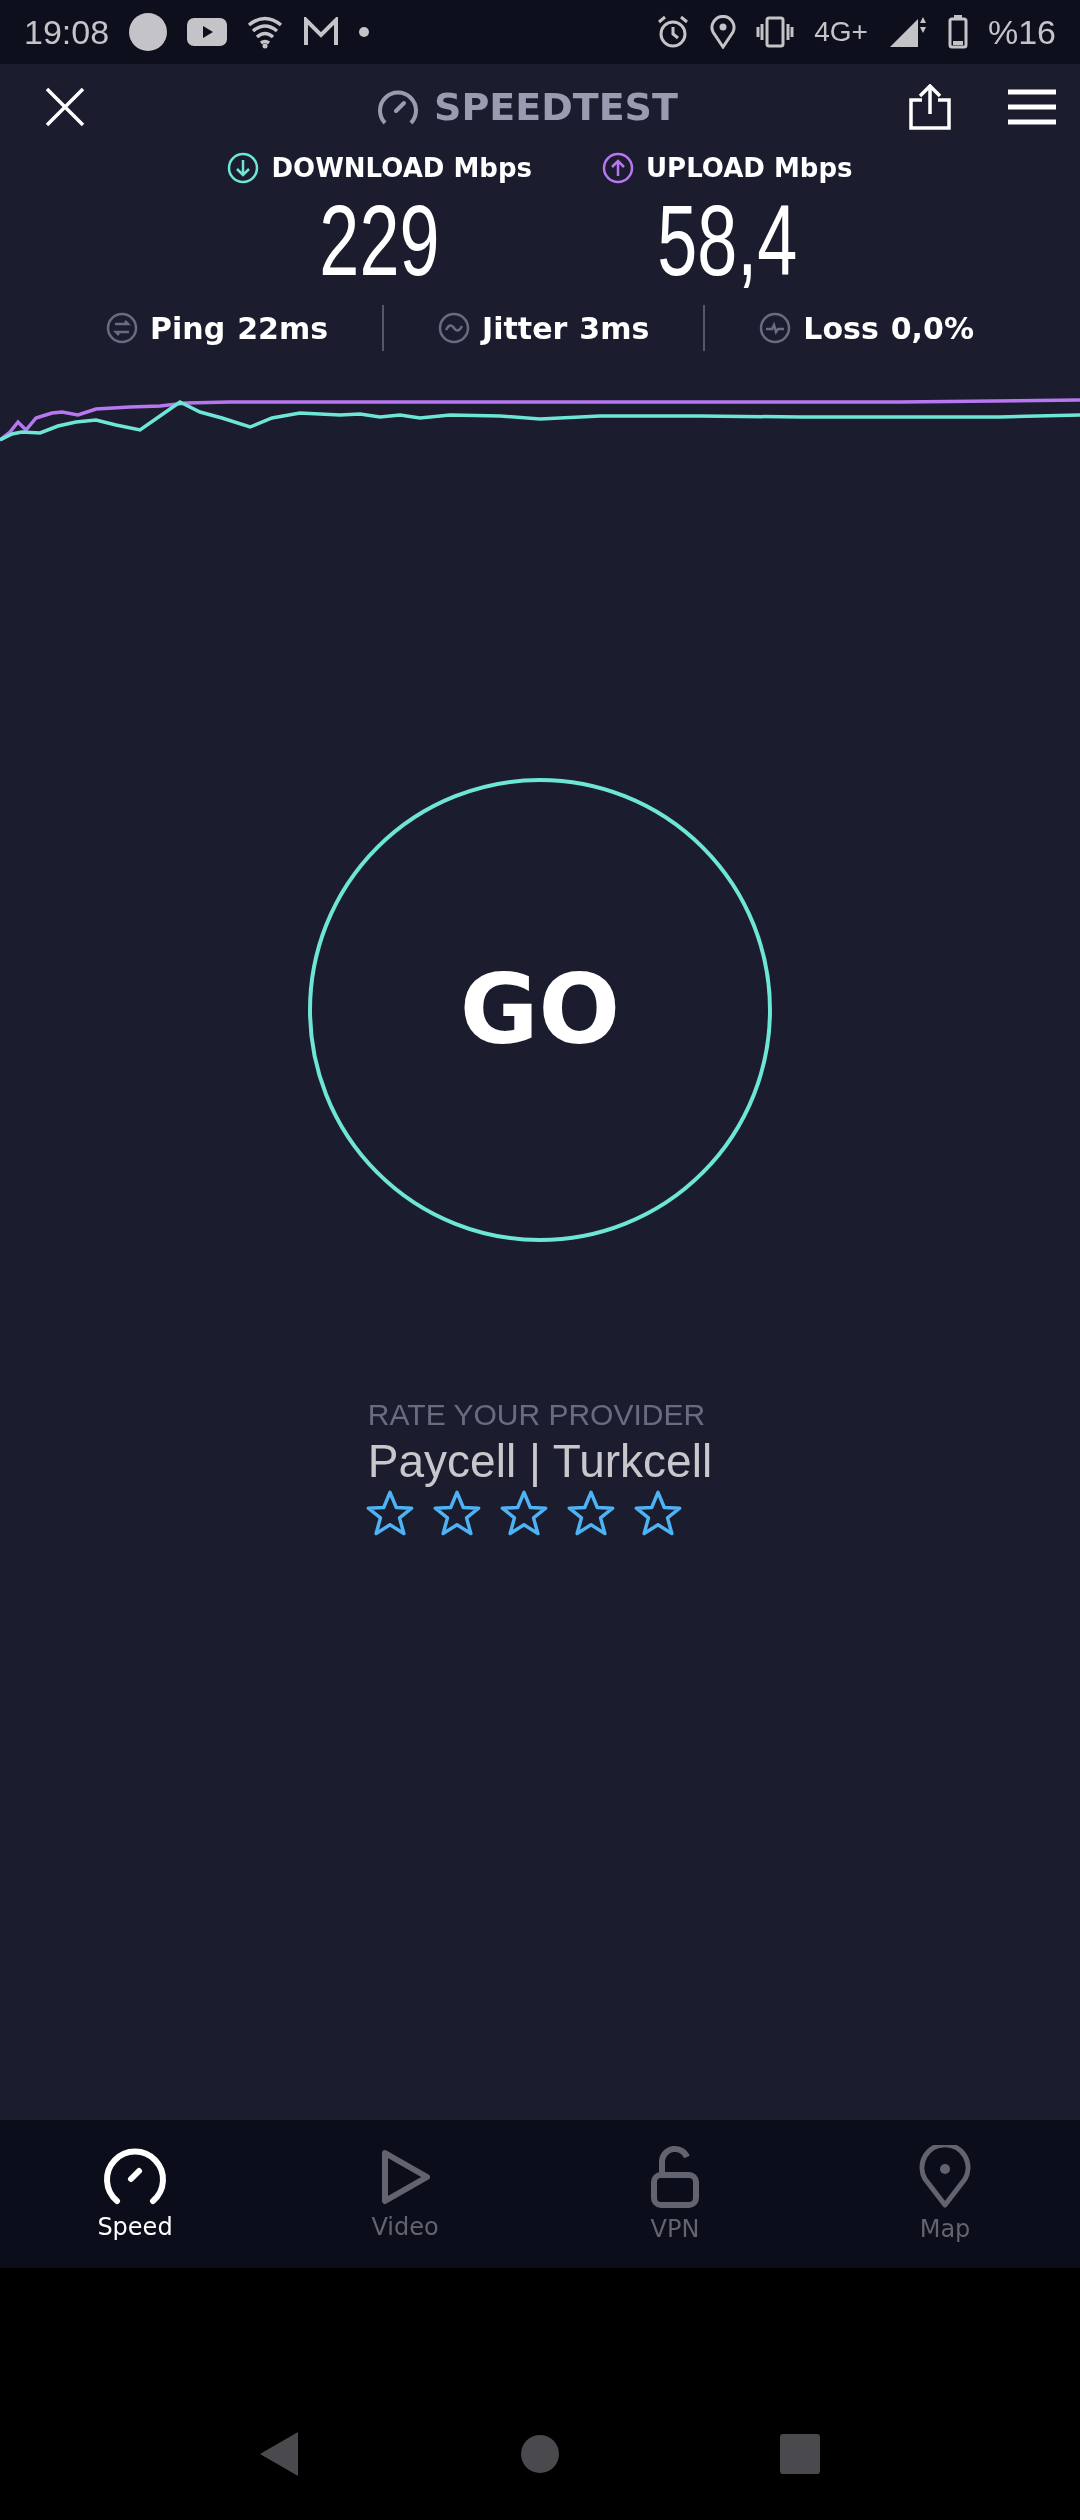 The height and width of the screenshot is (2520, 1080). Describe the element at coordinates (723, 32) in the screenshot. I see `location-icon` at that location.